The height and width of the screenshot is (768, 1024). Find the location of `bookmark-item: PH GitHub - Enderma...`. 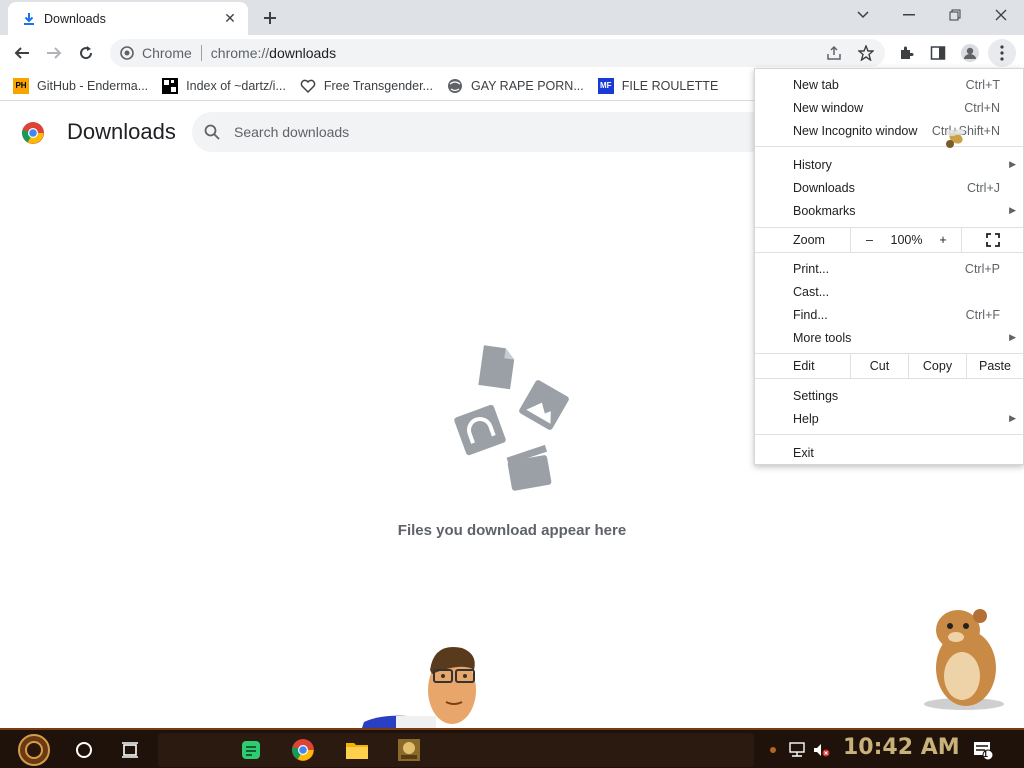

bookmark-item: PH GitHub - Enderma... is located at coordinates (80, 86).